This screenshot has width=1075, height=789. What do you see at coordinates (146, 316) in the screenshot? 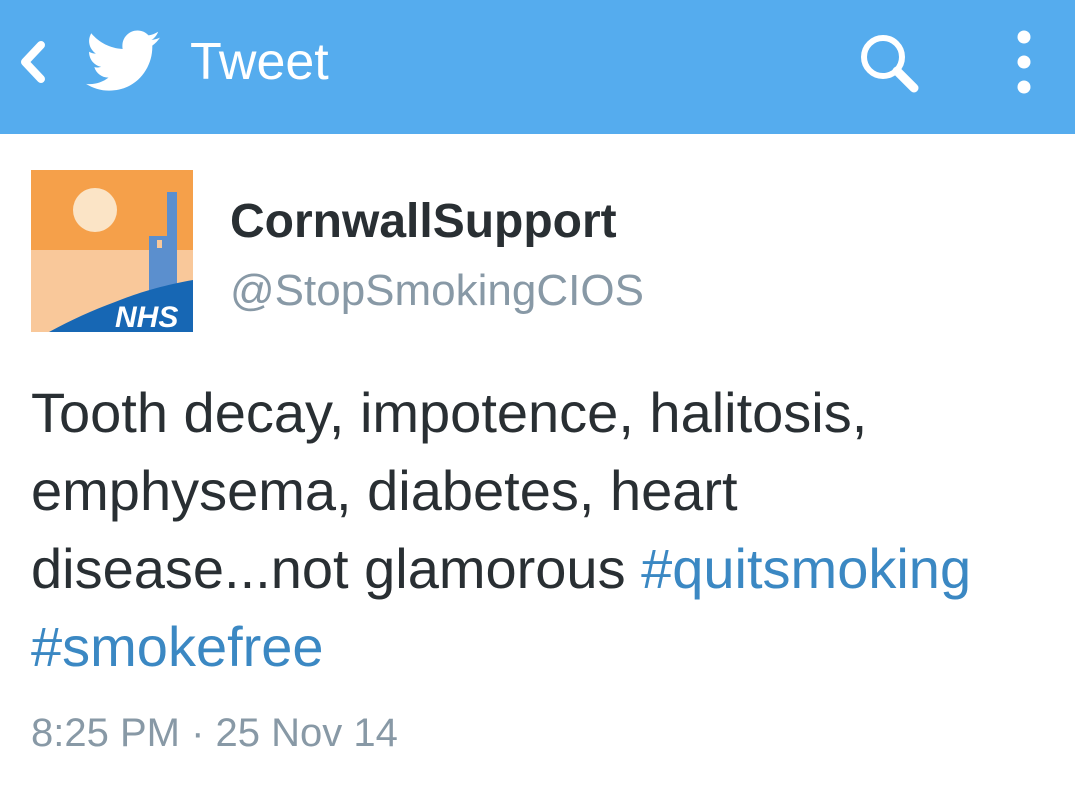
I see `nhs-badge-text: NHS` at bounding box center [146, 316].